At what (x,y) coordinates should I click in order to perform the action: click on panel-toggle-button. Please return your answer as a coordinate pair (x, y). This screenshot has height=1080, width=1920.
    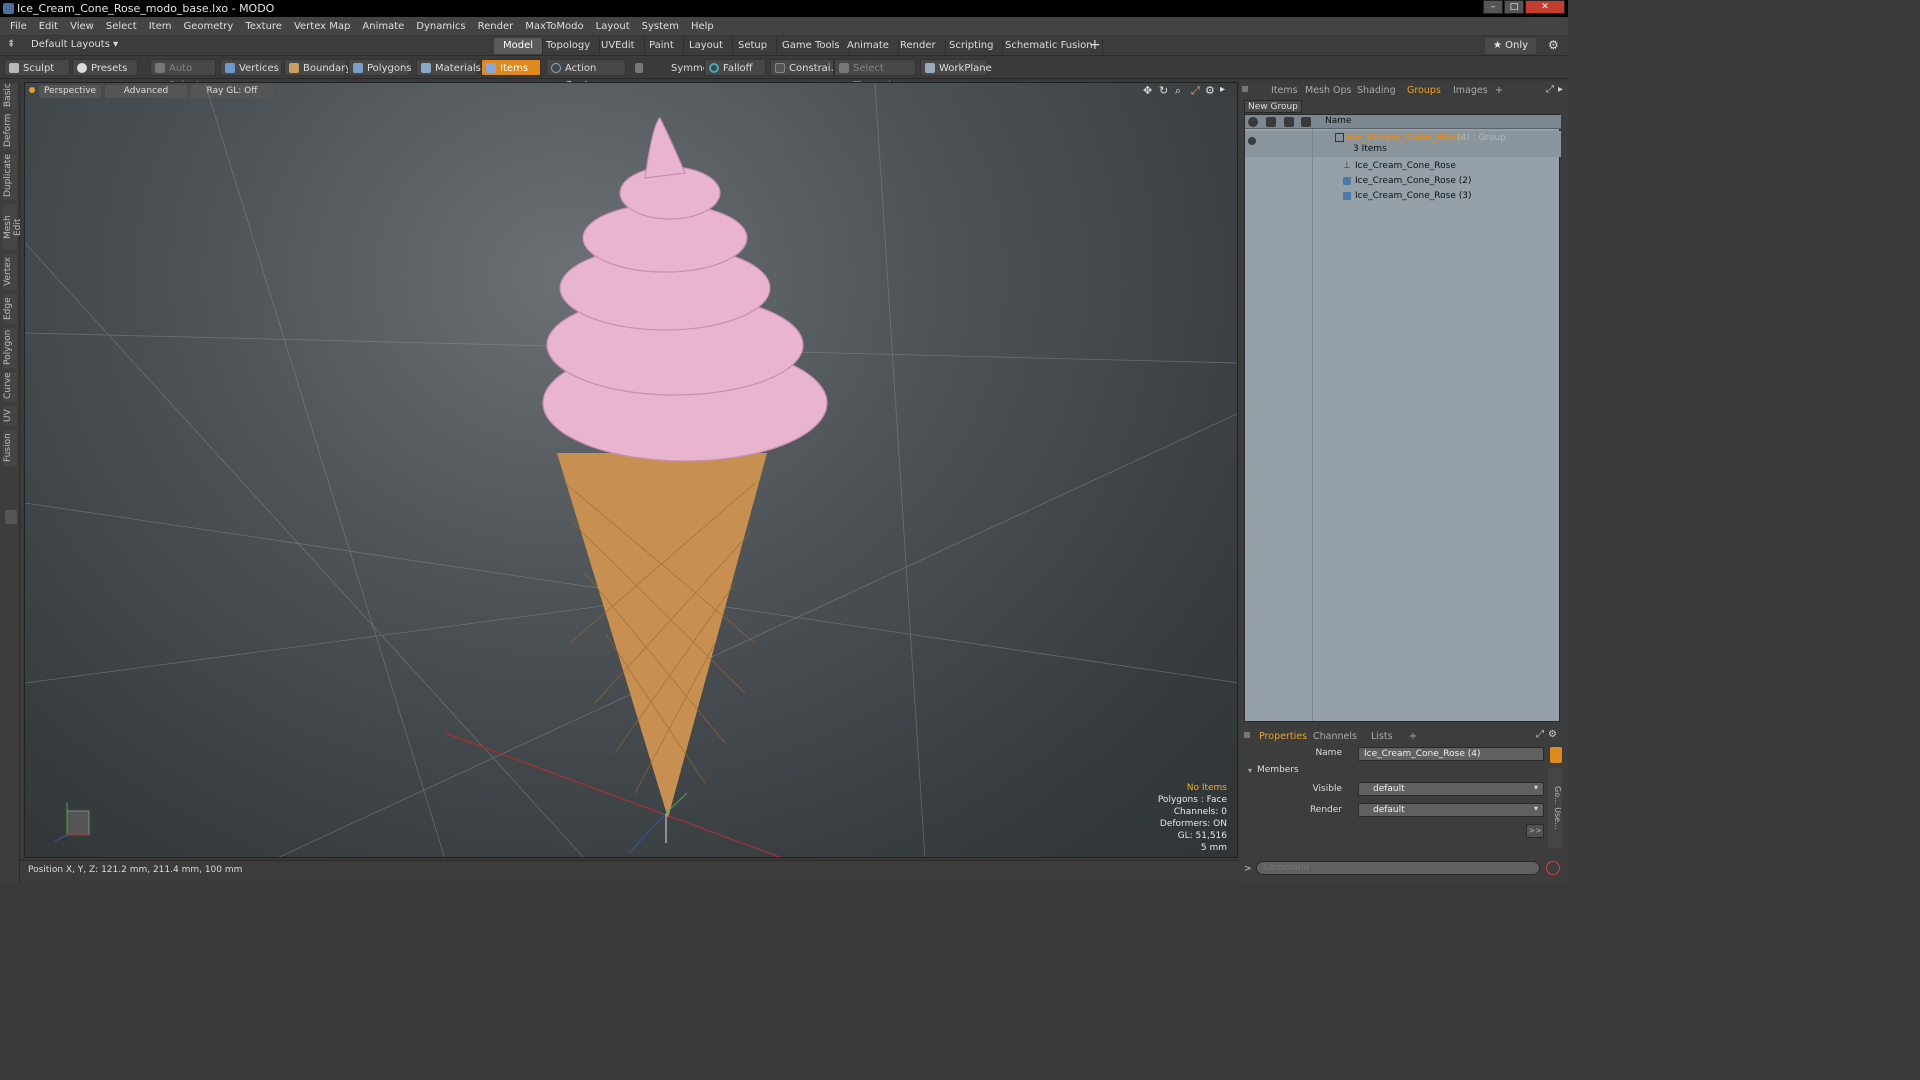
    Looking at the image, I should click on (11, 517).